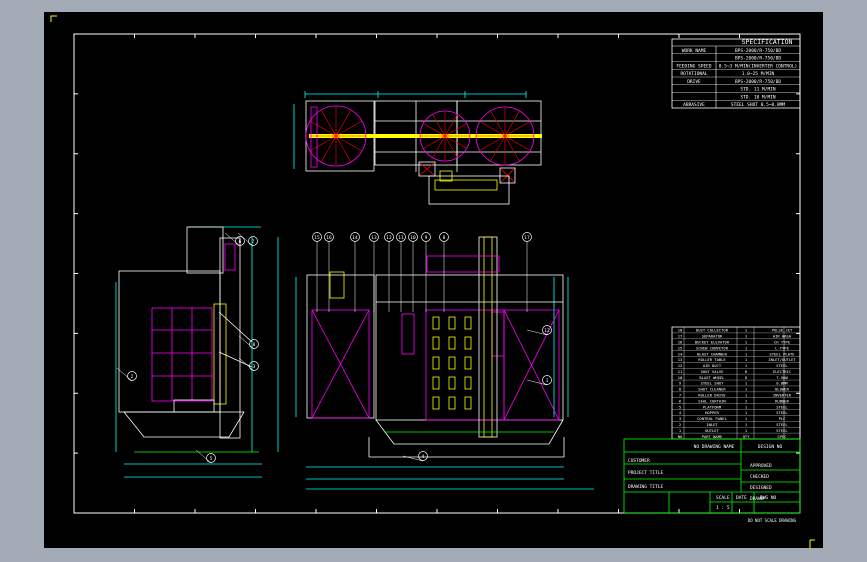 This screenshot has height=562, width=867. What do you see at coordinates (132, 377) in the screenshot?
I see `balloon-label: 2` at bounding box center [132, 377].